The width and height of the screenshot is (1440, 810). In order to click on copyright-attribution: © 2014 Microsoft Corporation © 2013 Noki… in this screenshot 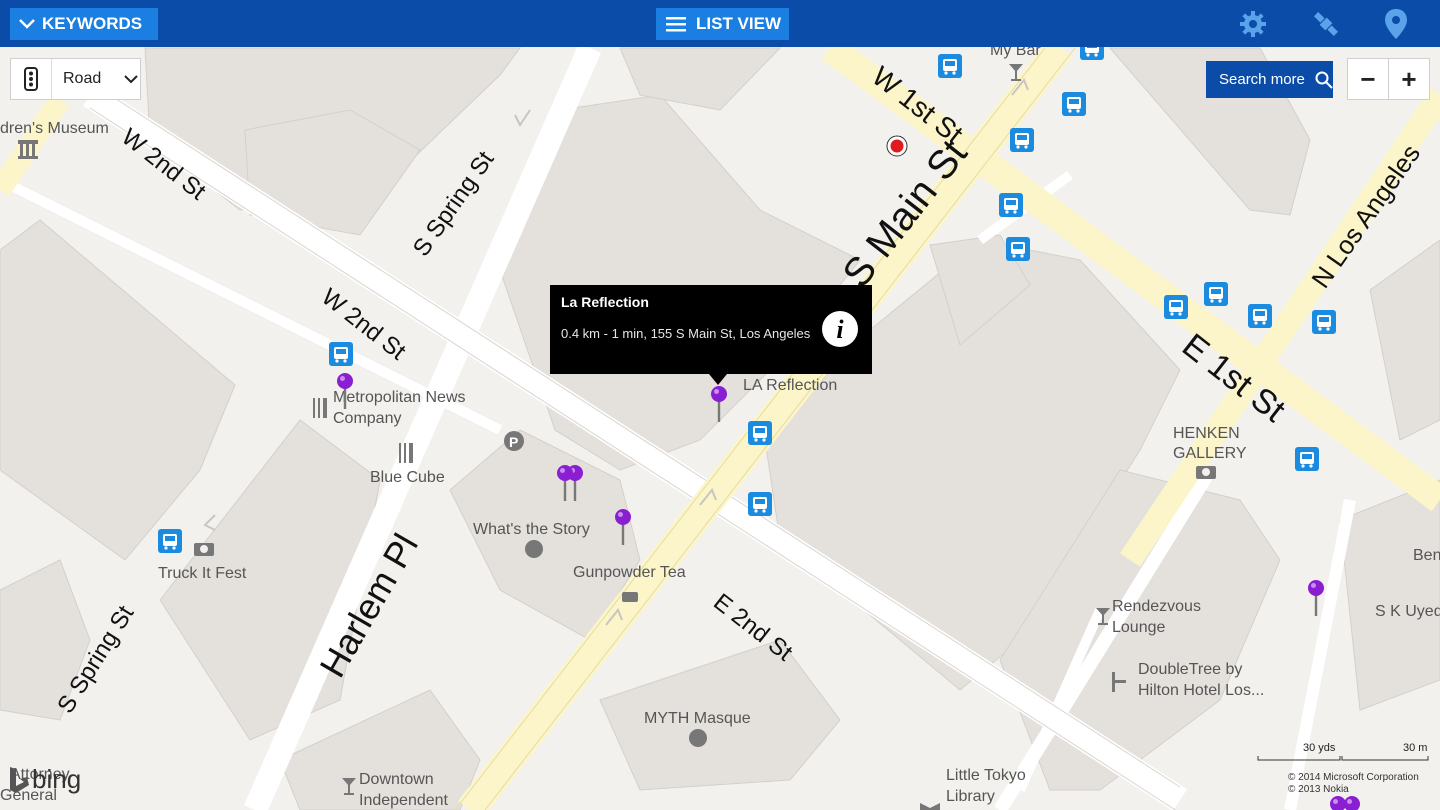, I will do `click(1353, 784)`.